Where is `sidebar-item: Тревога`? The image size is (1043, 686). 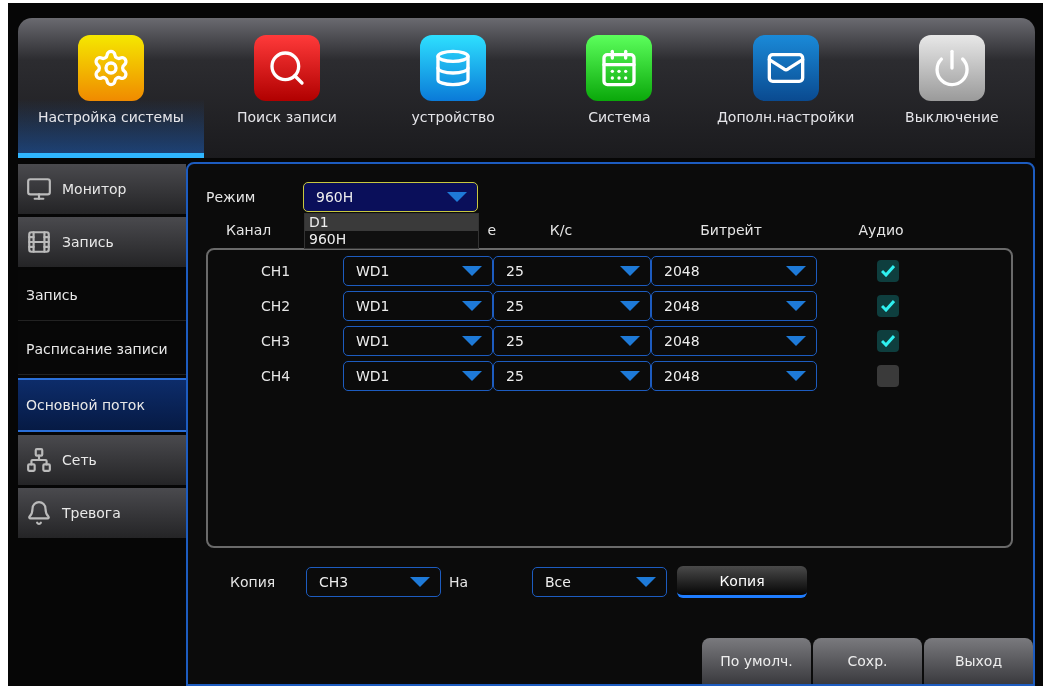 sidebar-item: Тревога is located at coordinates (102, 513).